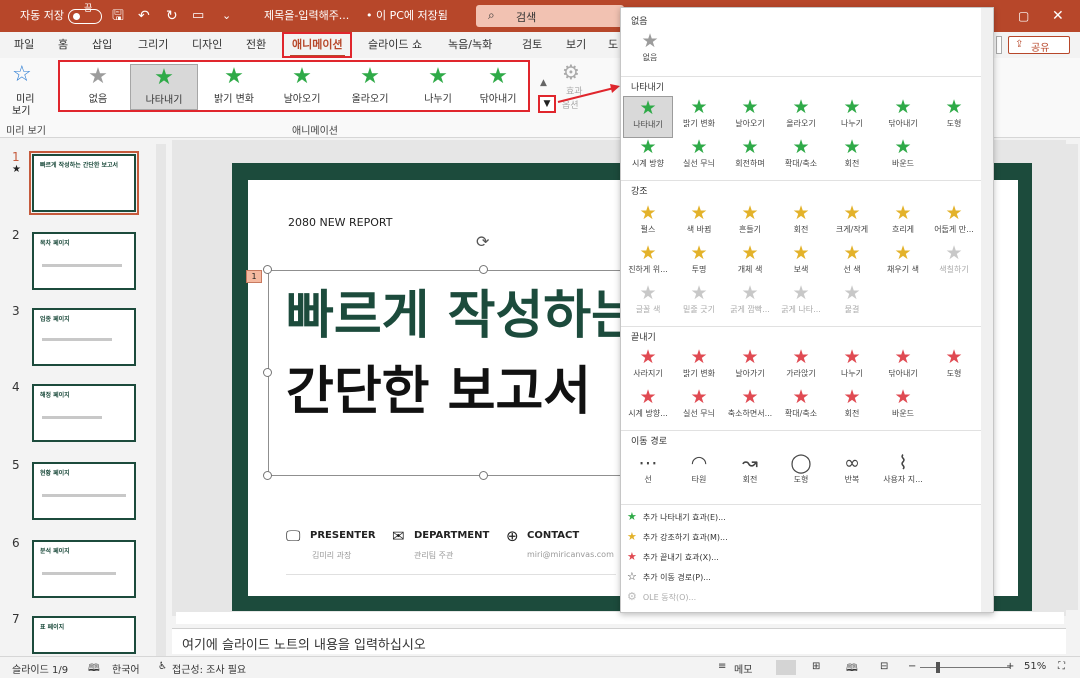 Image resolution: width=1080 pixels, height=678 pixels. What do you see at coordinates (620, 618) in the screenshot?
I see `editor-hscrollbar` at bounding box center [620, 618].